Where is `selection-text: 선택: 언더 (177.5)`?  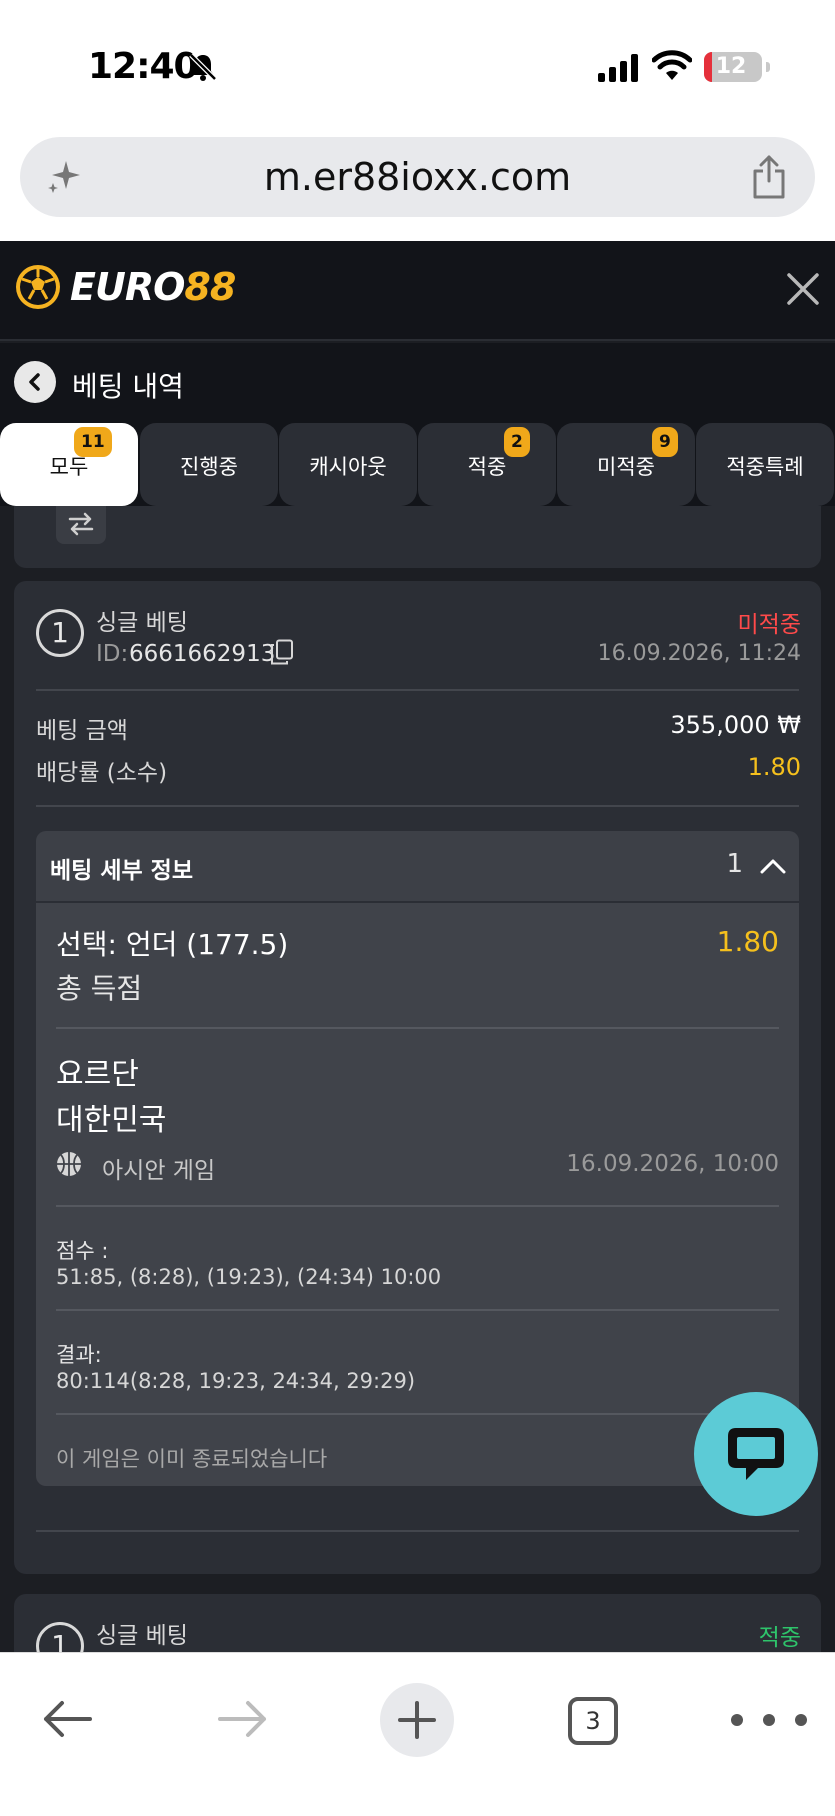
selection-text: 선택: 언더 (177.5) is located at coordinates (172, 944).